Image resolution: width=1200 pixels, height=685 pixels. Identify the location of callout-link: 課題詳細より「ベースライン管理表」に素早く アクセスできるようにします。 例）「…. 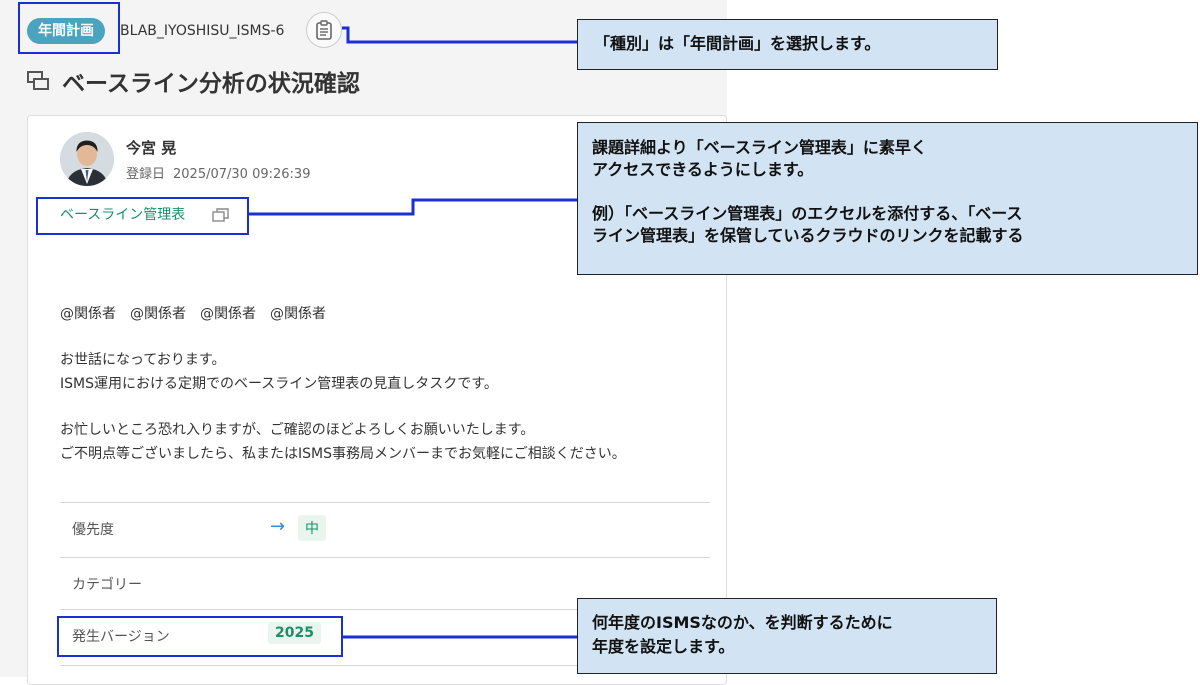
(887, 198).